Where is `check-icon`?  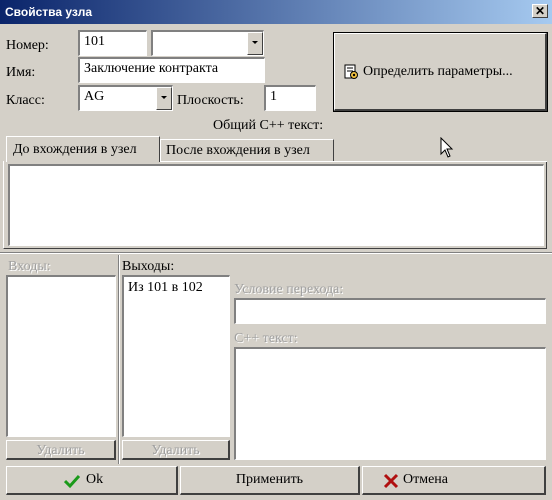
check-icon is located at coordinates (72, 481).